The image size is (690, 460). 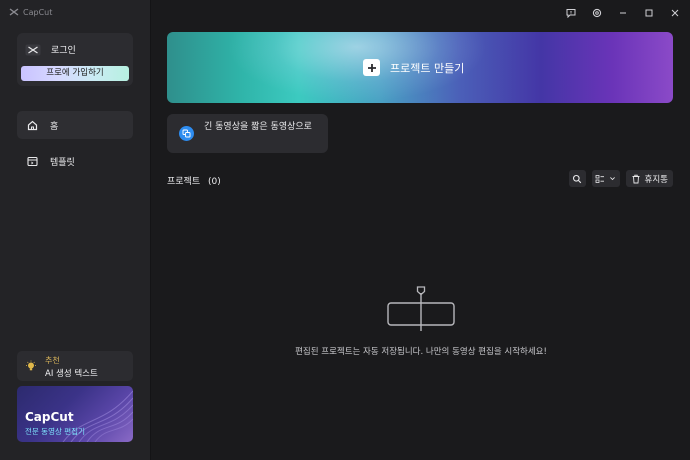 I want to click on close-button, so click(x=675, y=13).